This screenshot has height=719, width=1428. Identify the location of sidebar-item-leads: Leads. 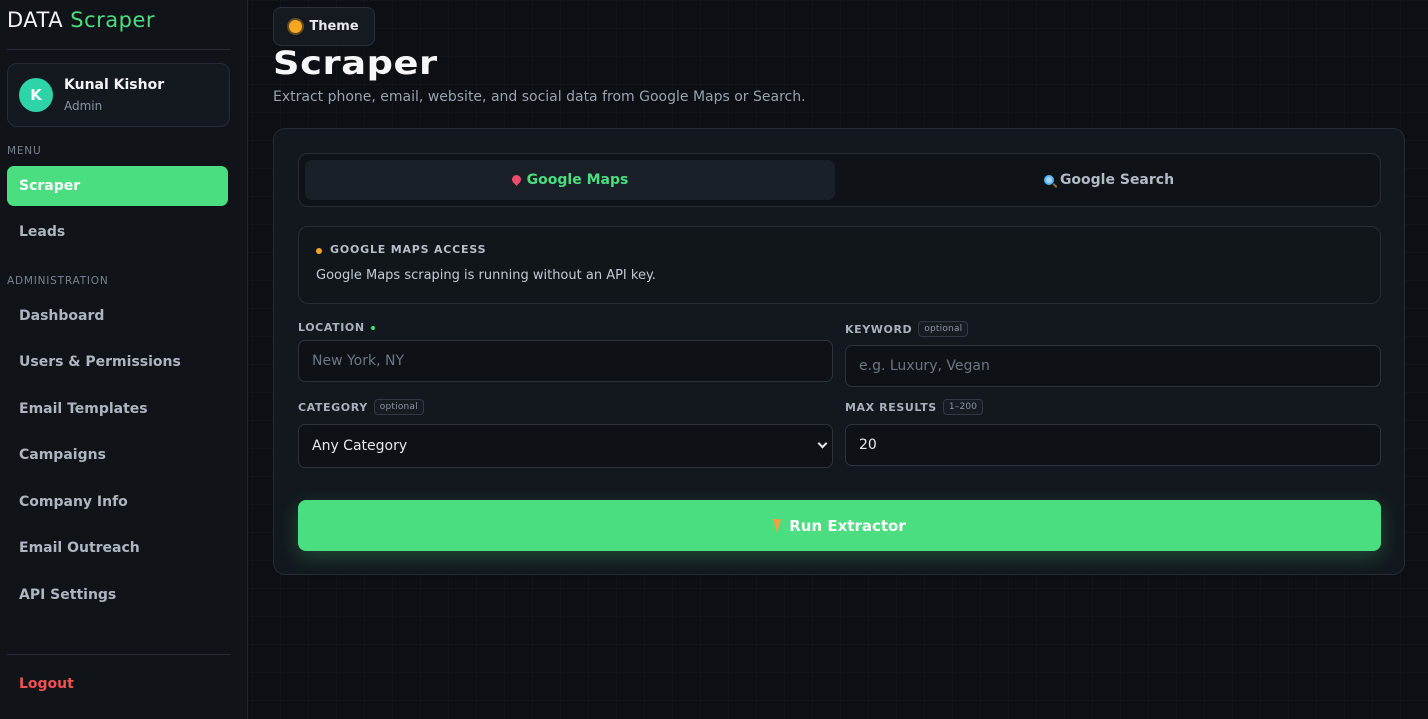
(117, 232).